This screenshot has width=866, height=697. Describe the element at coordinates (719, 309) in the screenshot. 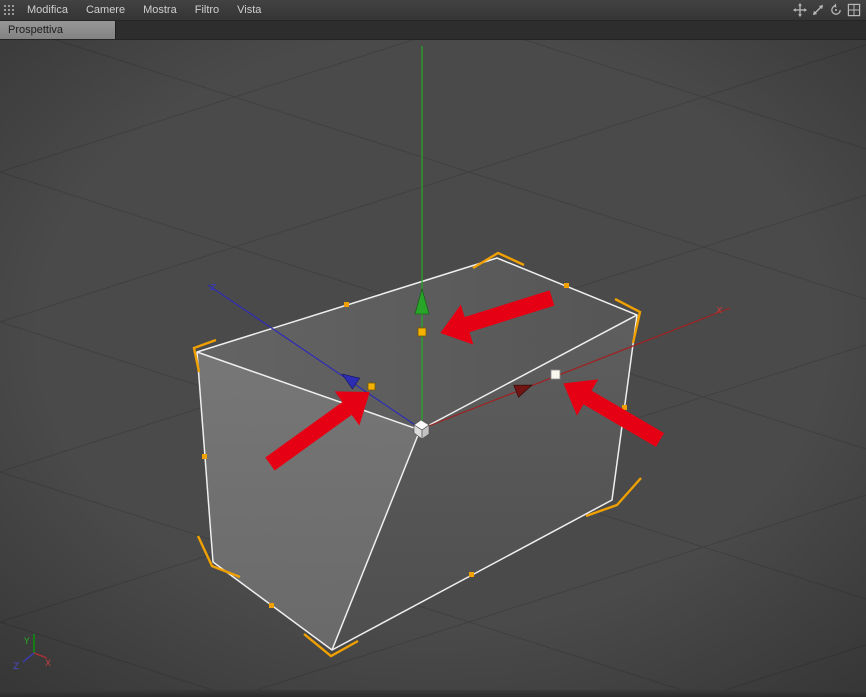

I see `x-axis-end-label: x` at that location.